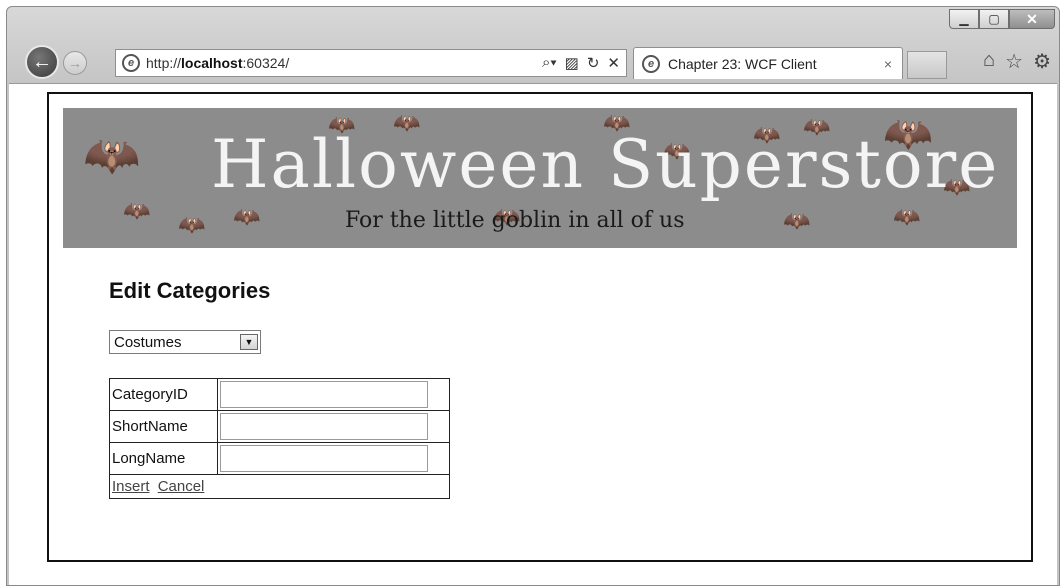  I want to click on minimize-button: ▁, so click(964, 19).